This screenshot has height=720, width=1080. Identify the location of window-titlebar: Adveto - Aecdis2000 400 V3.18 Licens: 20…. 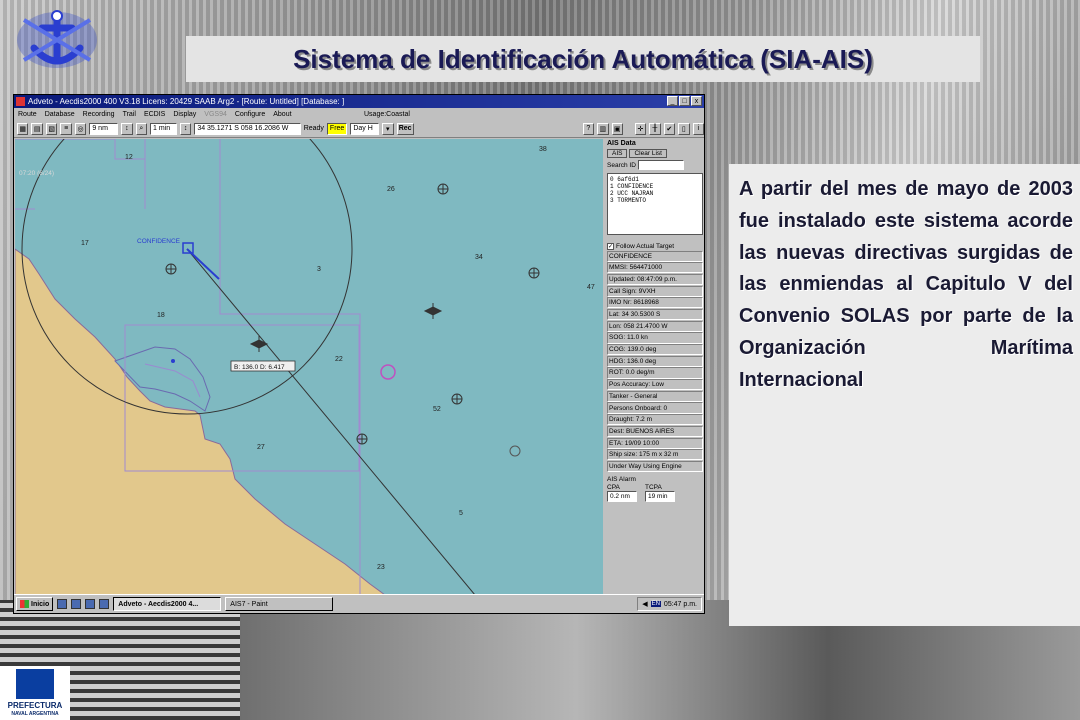
(359, 101).